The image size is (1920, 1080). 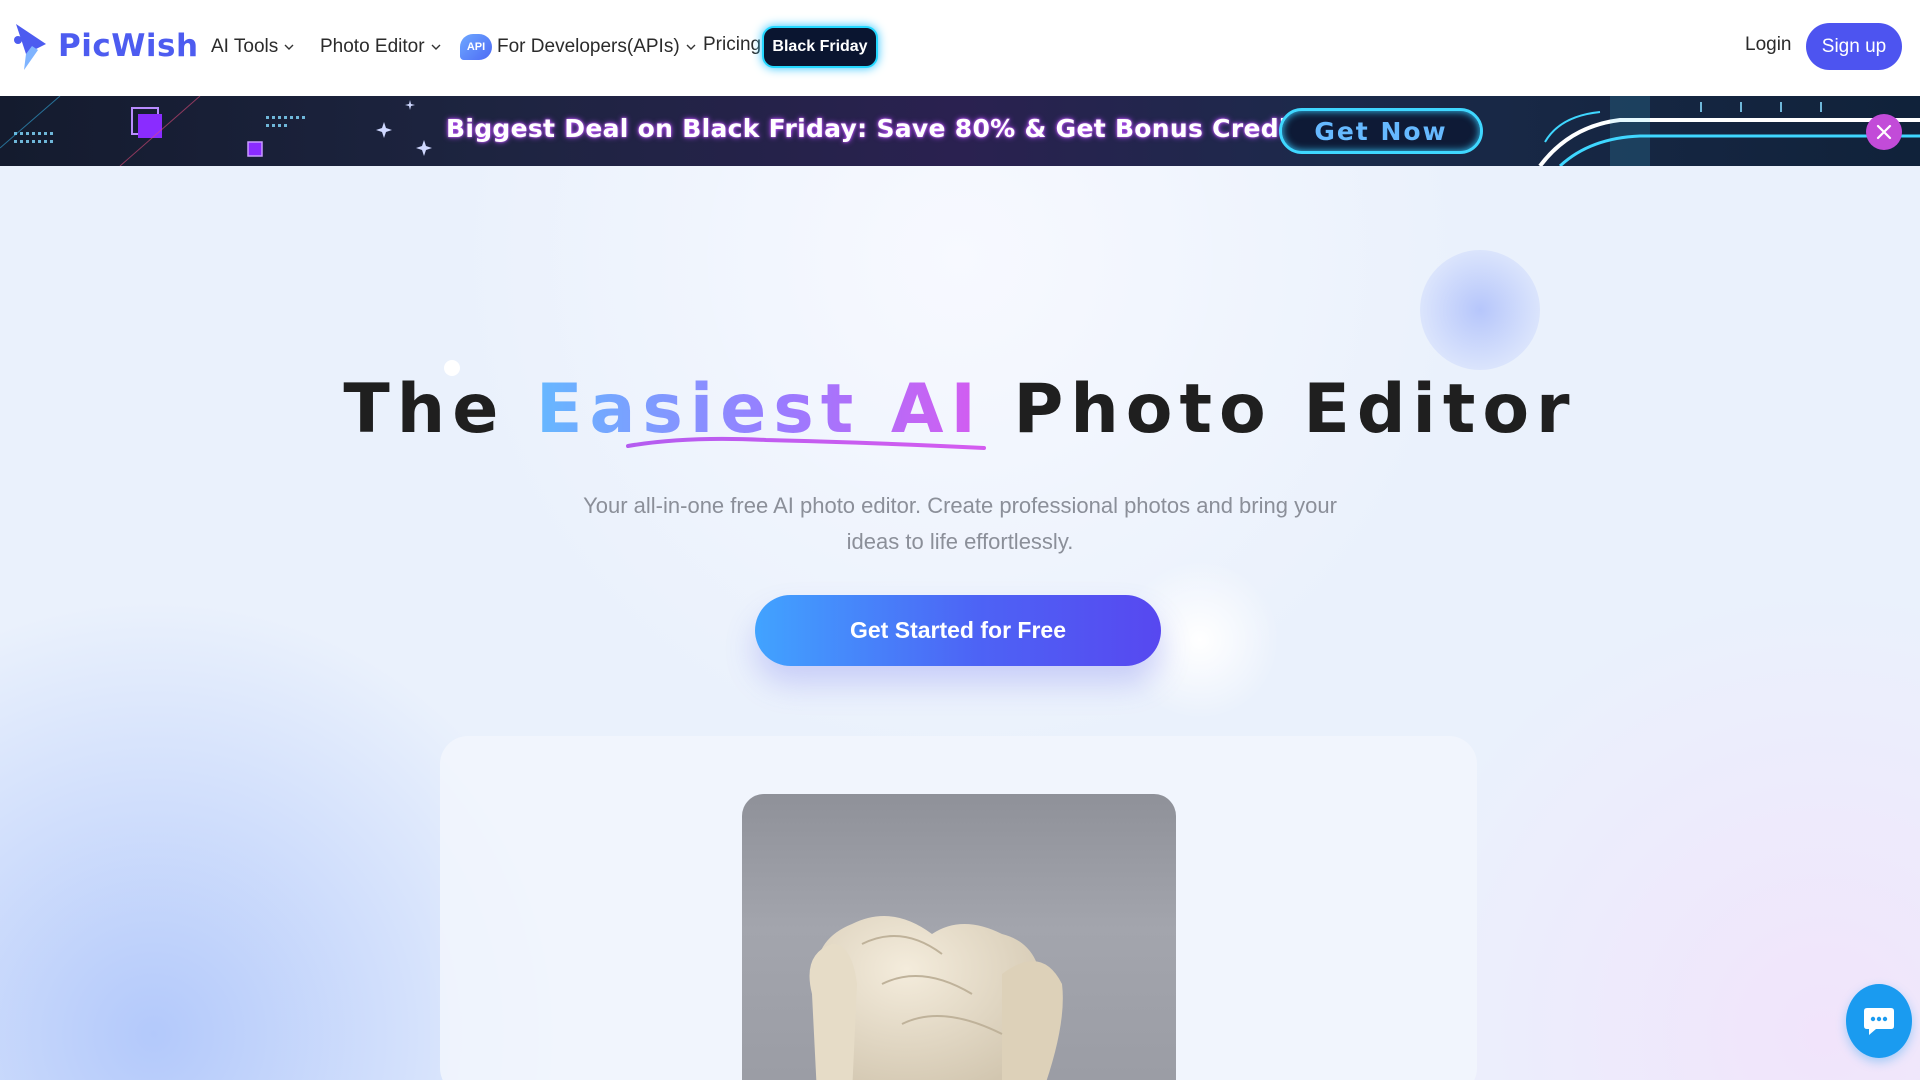 I want to click on get-started-button: Get Started for Free, so click(x=958, y=630).